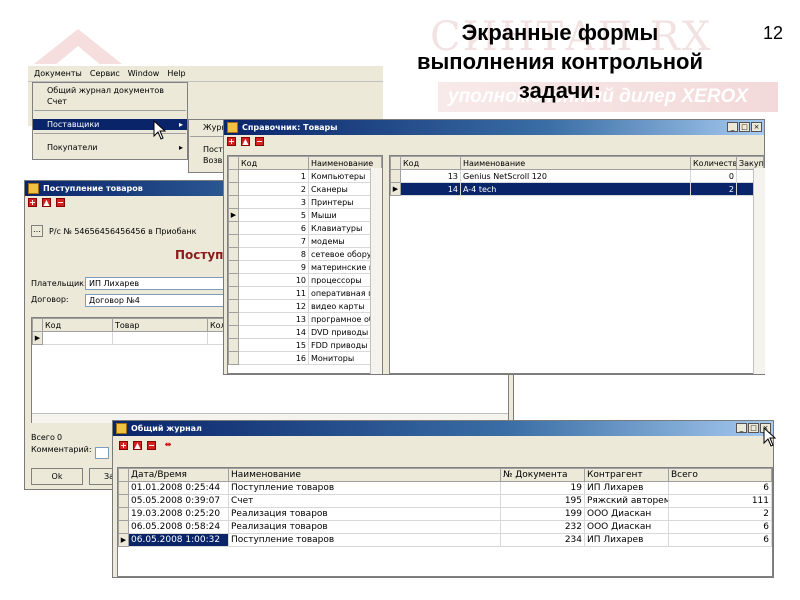 Image resolution: width=800 pixels, height=600 pixels. What do you see at coordinates (430, 189) in the screenshot?
I see `table-cell: 14` at bounding box center [430, 189].